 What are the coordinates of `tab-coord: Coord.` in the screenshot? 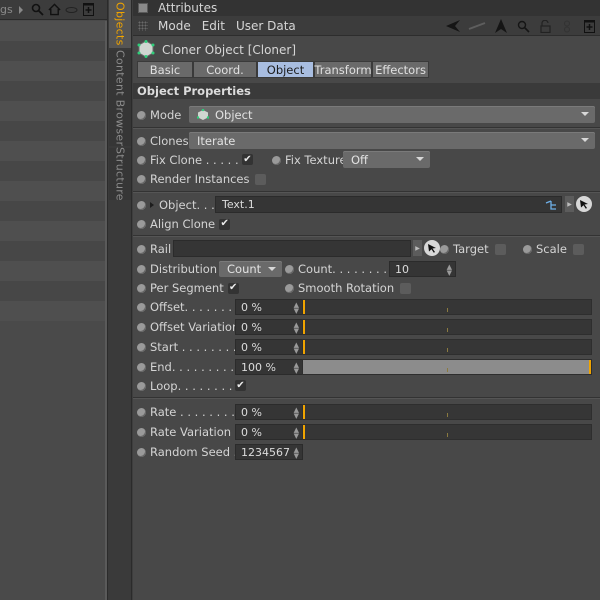 It's located at (225, 69).